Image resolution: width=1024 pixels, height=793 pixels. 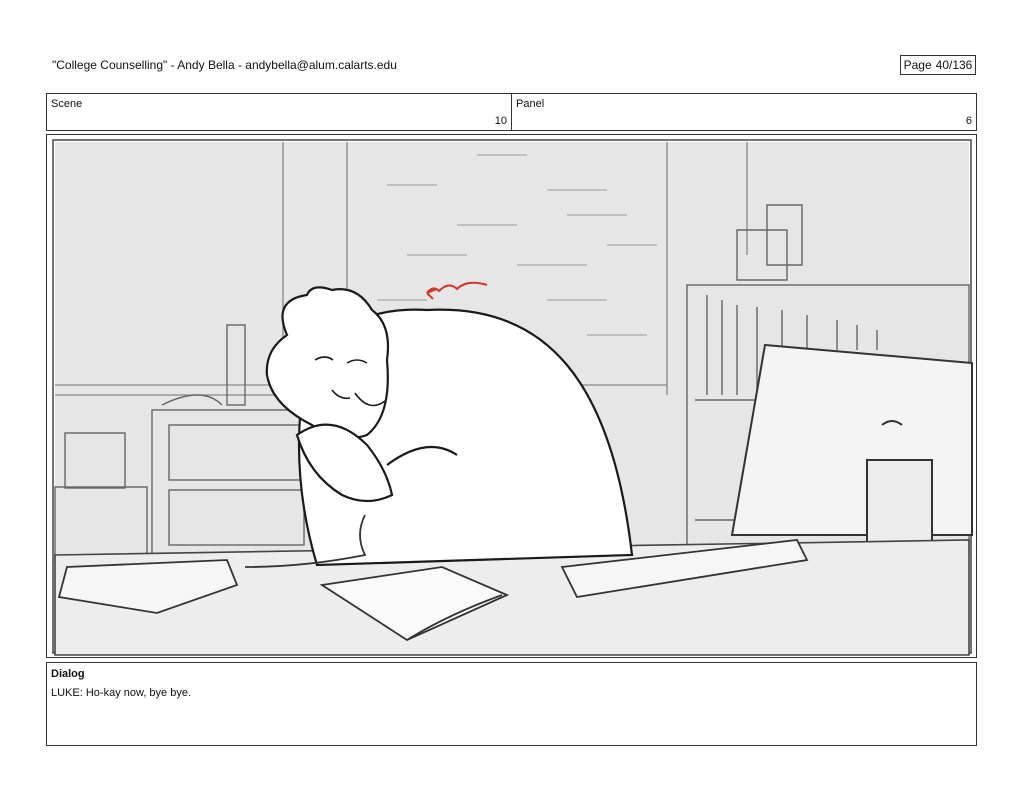 I want to click on page-indicator: Page 40/136, so click(x=938, y=65).